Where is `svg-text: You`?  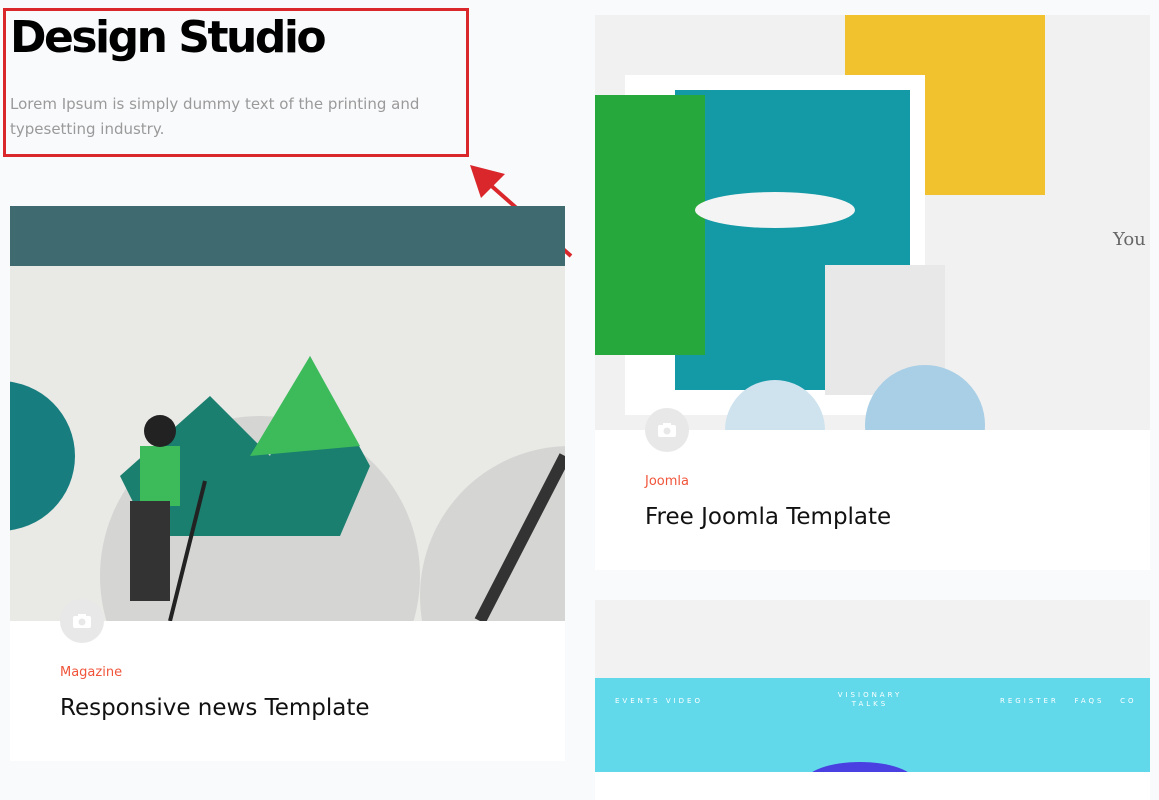 svg-text: You is located at coordinates (1129, 239).